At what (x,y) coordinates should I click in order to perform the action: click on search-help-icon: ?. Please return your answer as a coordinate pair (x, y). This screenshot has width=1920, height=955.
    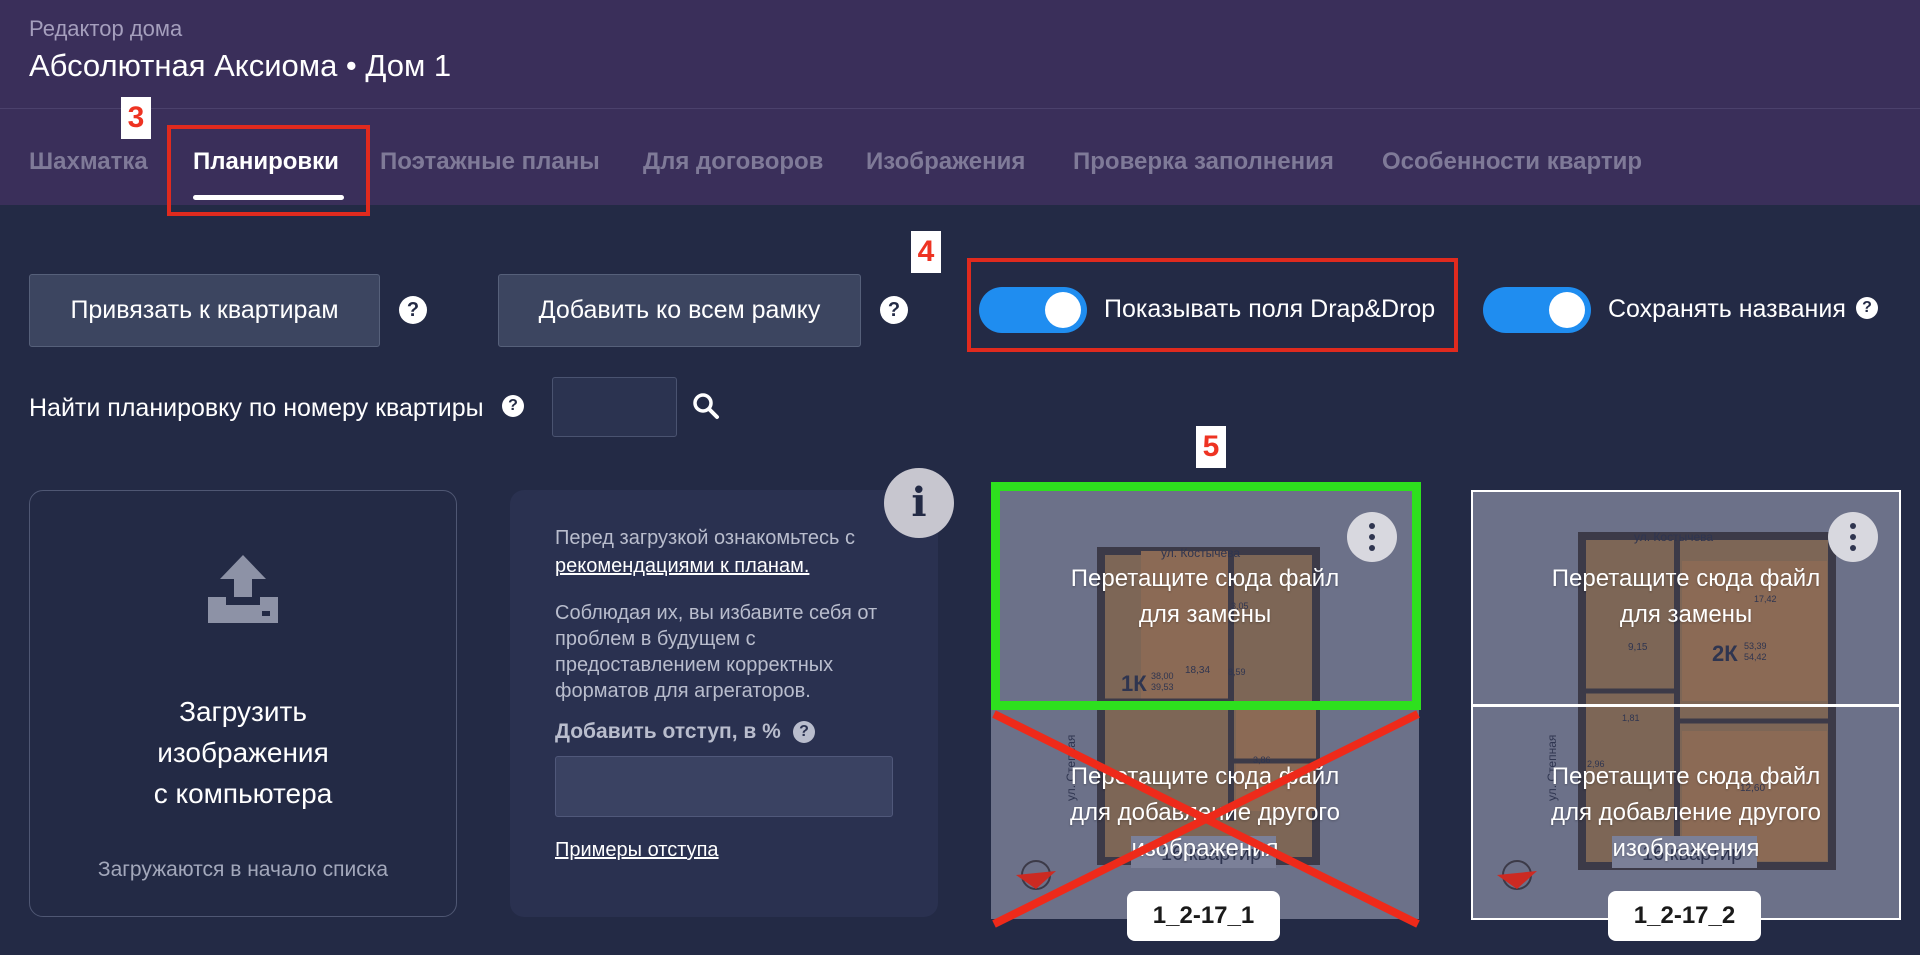
    Looking at the image, I should click on (513, 406).